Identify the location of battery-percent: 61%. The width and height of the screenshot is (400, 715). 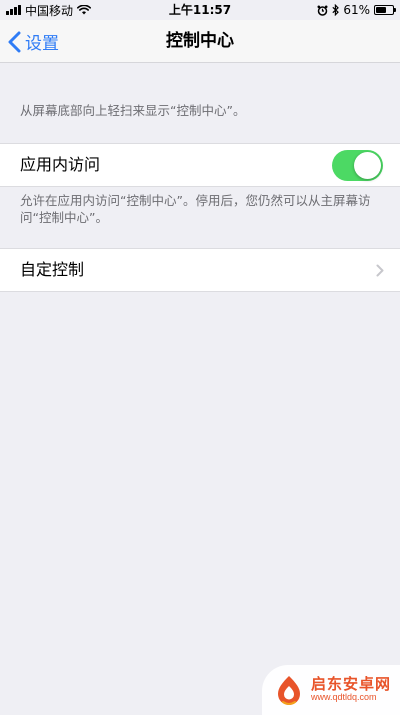
(356, 10).